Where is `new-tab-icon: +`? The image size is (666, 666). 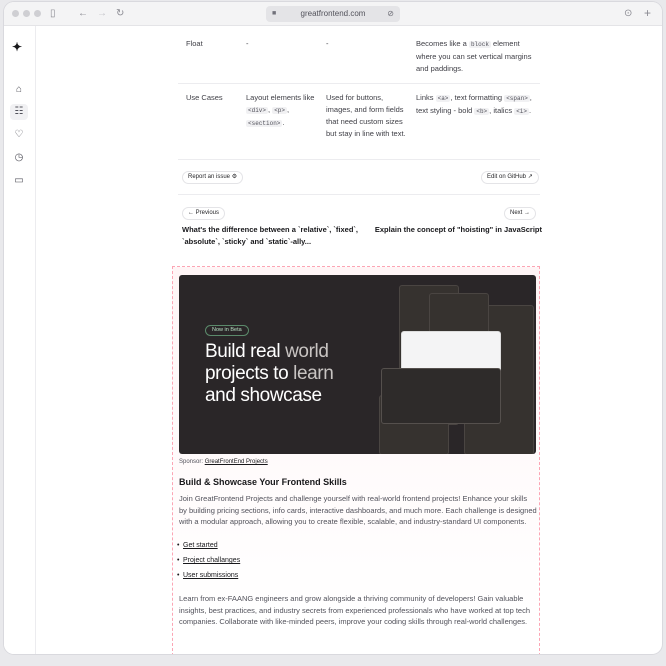
new-tab-icon: + is located at coordinates (647, 13).